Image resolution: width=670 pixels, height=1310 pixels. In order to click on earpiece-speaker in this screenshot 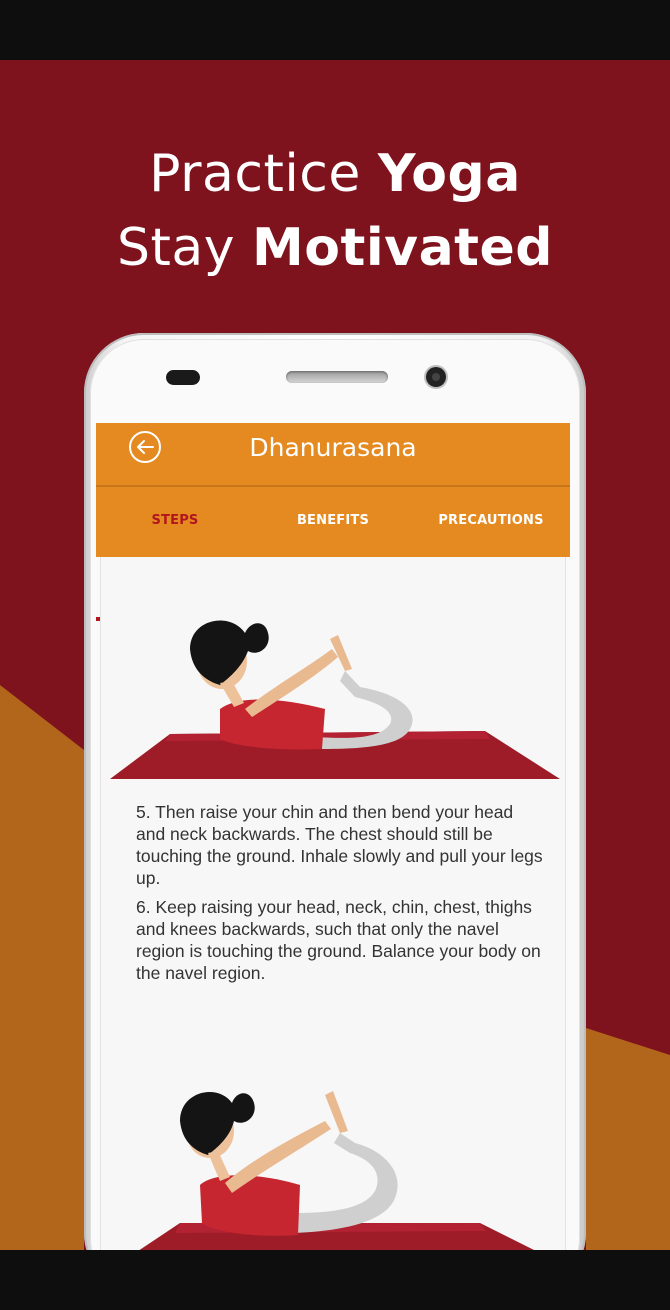, I will do `click(337, 377)`.